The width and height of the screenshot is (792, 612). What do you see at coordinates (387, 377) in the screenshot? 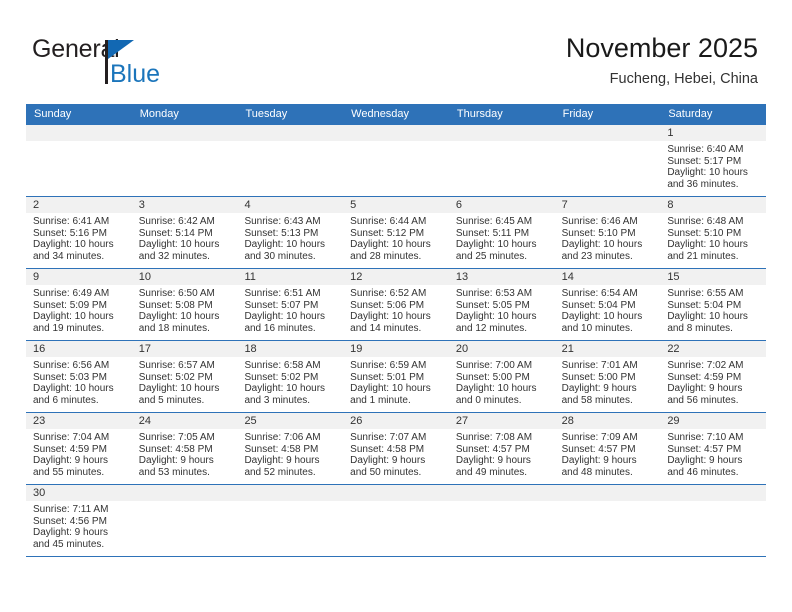
I see `sunset-text: Sunset: 5:01 PM` at bounding box center [387, 377].